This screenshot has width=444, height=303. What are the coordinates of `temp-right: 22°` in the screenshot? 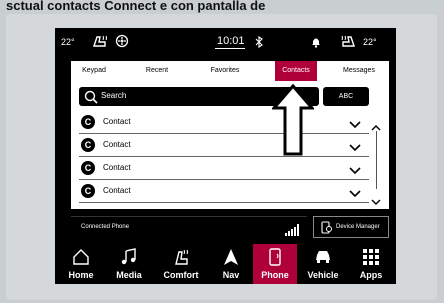 It's located at (370, 42).